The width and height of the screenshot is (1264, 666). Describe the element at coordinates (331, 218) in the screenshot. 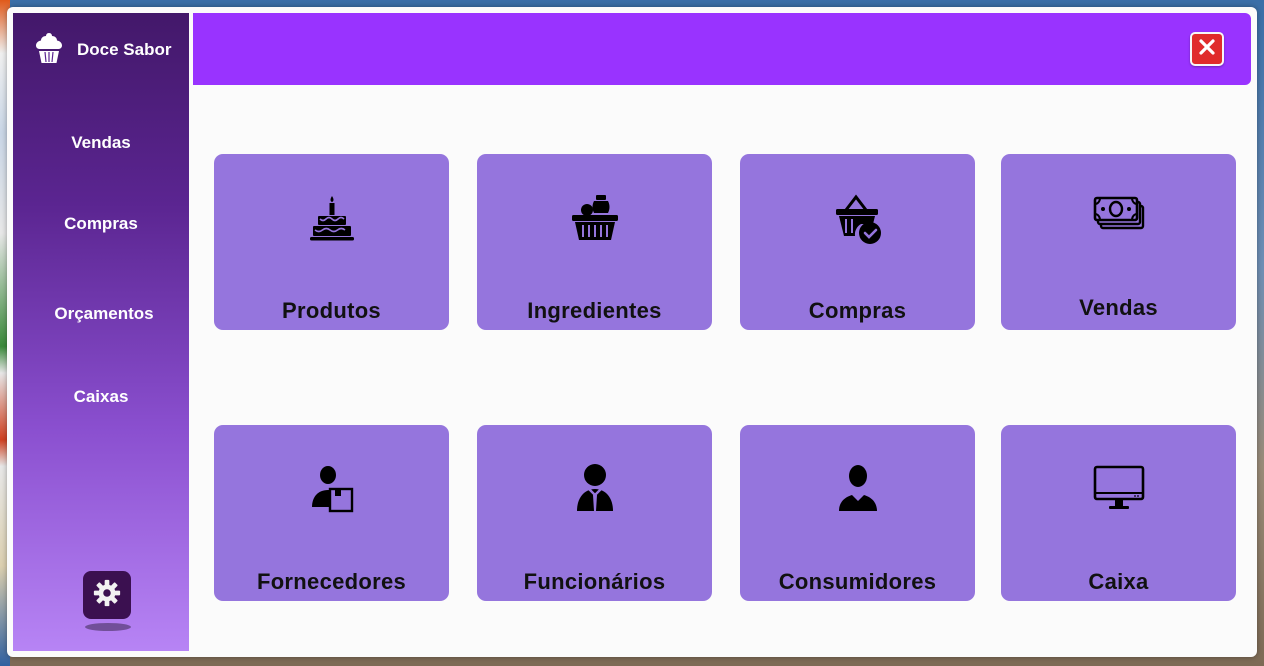

I see `cake-icon` at that location.